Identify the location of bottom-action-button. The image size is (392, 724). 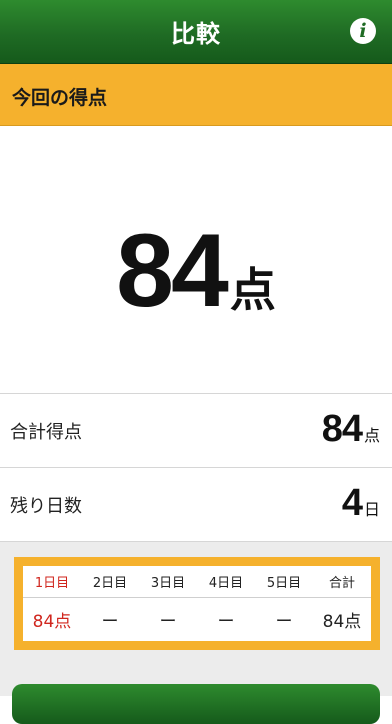
(196, 704).